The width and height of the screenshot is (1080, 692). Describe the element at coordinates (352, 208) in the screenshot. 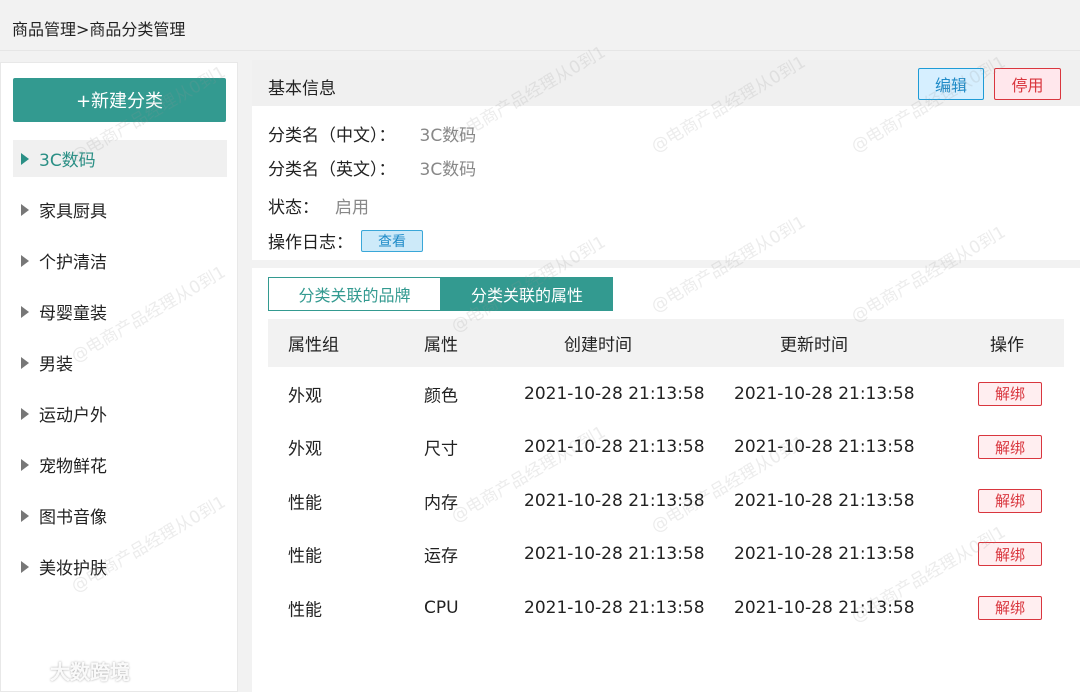

I see `status-value: 启用` at that location.